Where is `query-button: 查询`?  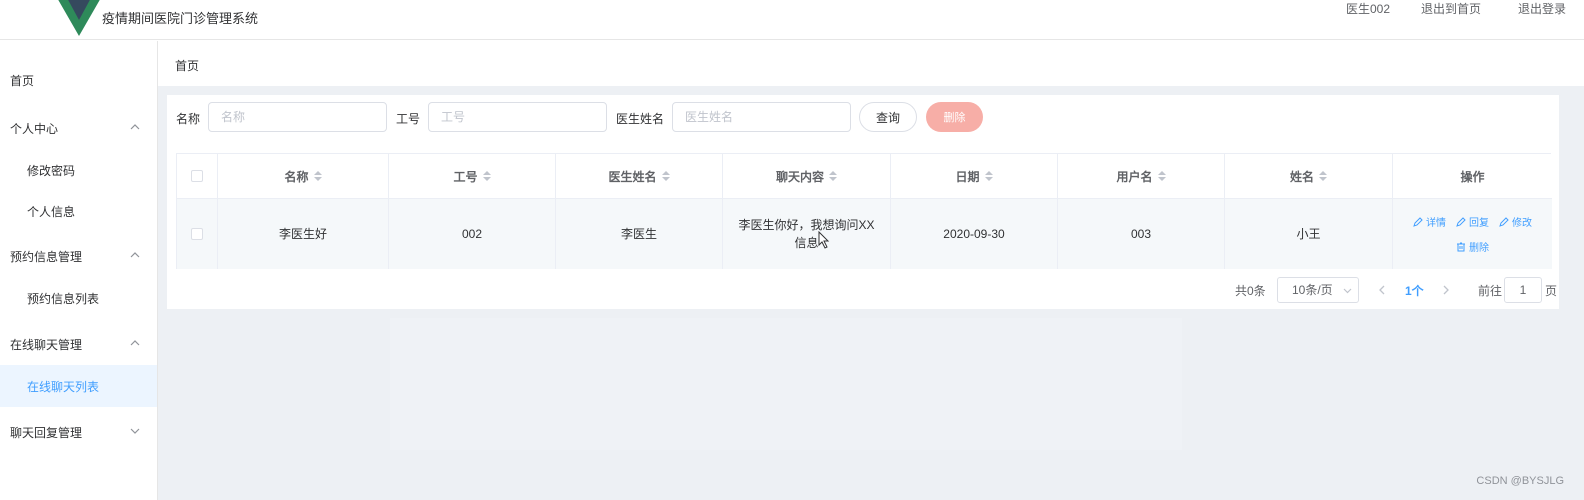
query-button: 查询 is located at coordinates (888, 117).